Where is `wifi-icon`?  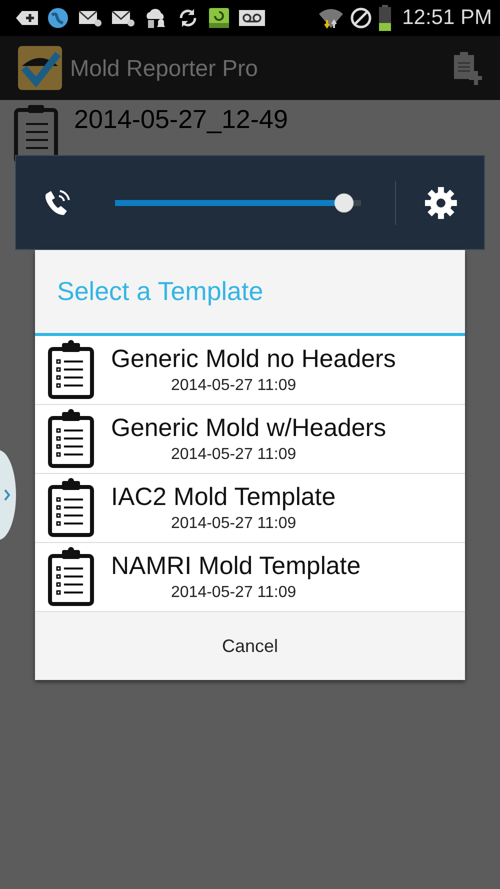 wifi-icon is located at coordinates (331, 18).